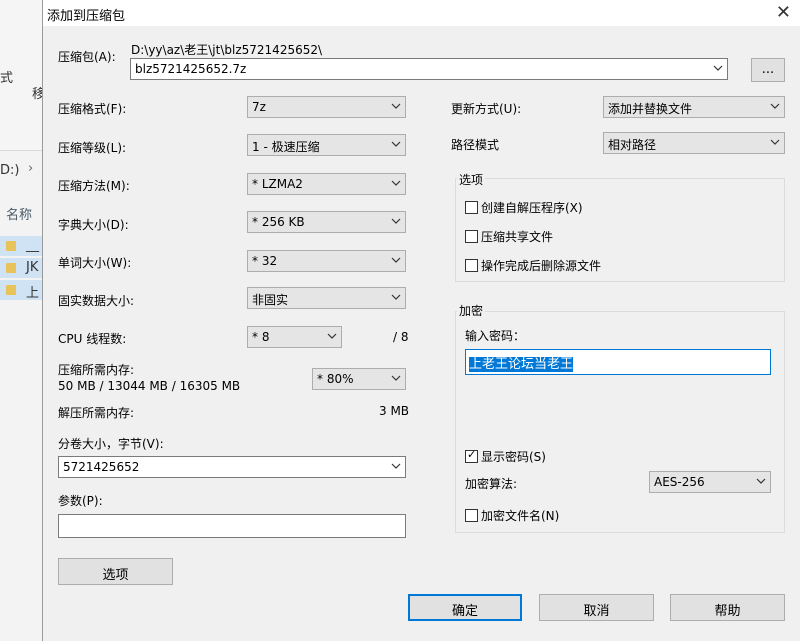 This screenshot has height=641, width=800. I want to click on memory-percent-value: * 80%, so click(335, 379).